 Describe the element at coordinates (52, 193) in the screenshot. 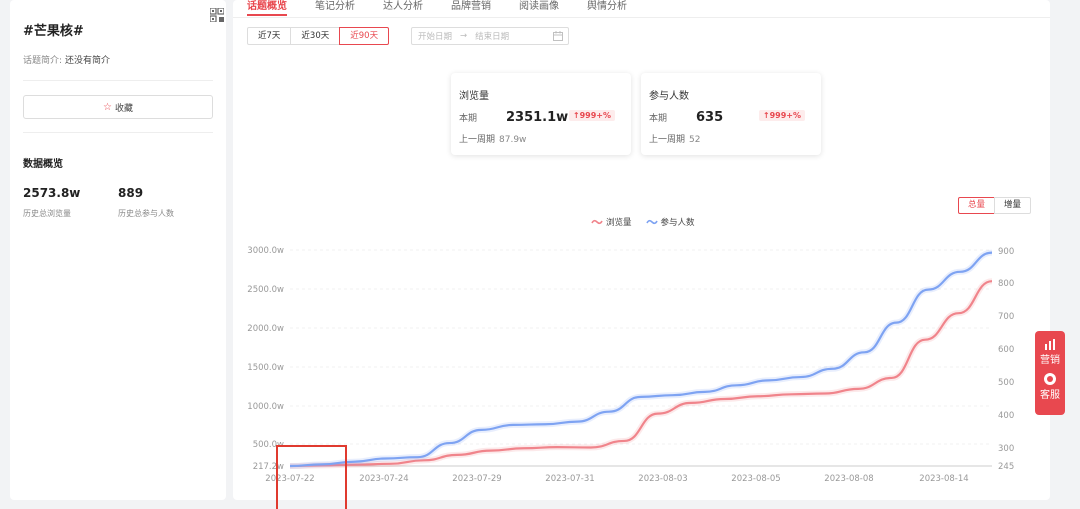

I see `stat-value: 2573.8w` at that location.